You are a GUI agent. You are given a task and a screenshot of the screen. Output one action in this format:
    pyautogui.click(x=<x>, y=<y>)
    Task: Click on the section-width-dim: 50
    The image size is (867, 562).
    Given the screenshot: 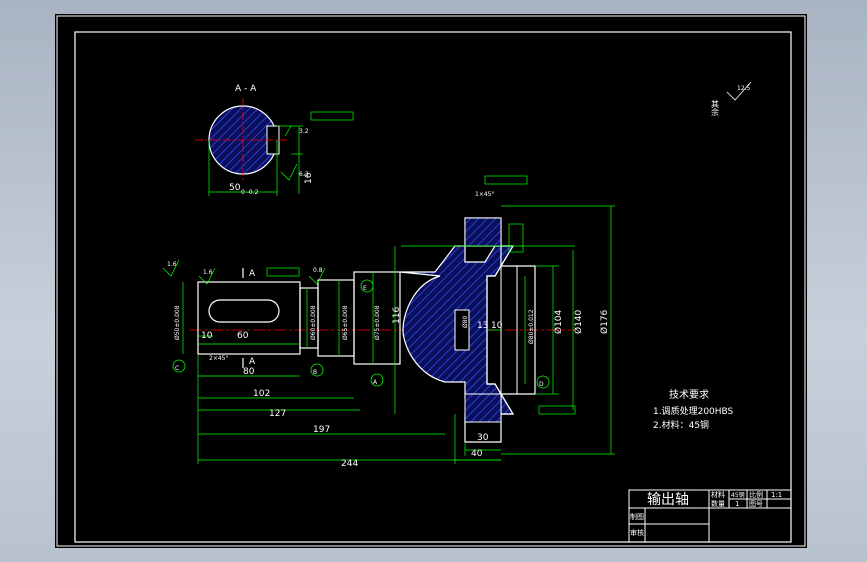 What is the action you would take?
    pyautogui.click(x=235, y=188)
    